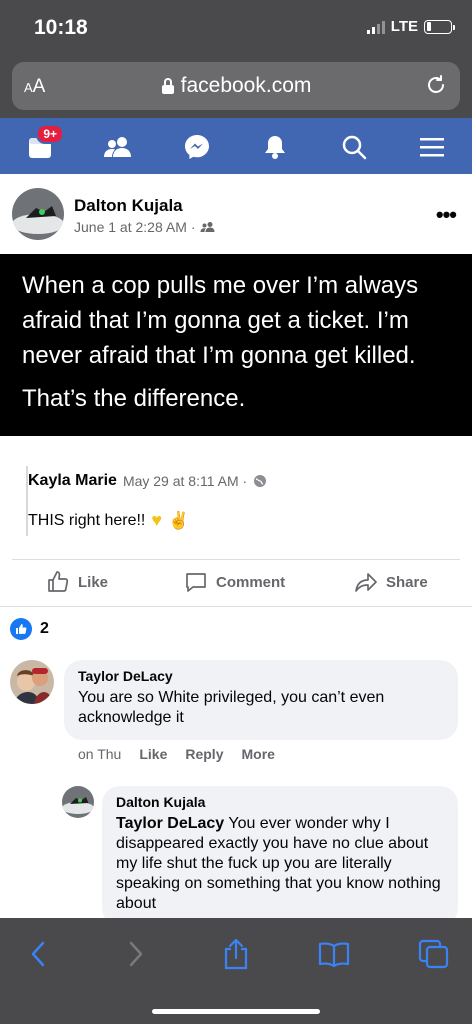  Describe the element at coordinates (72, 481) in the screenshot. I see `shared-author-name: Kayla Marie` at that location.